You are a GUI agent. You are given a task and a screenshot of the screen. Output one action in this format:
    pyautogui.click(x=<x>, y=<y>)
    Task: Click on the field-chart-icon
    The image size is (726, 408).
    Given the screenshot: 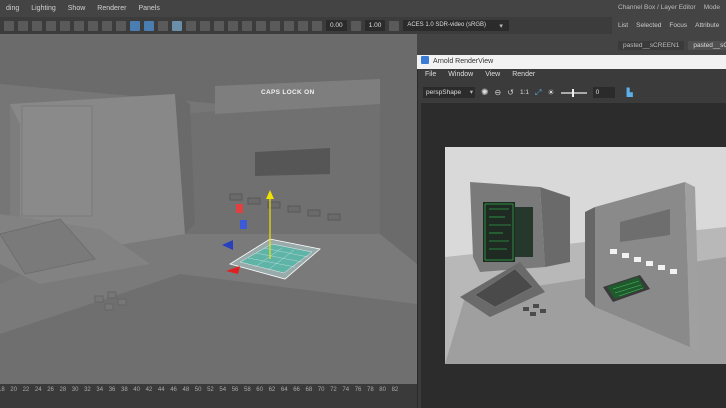 What is the action you would take?
    pyautogui.click(x=121, y=25)
    